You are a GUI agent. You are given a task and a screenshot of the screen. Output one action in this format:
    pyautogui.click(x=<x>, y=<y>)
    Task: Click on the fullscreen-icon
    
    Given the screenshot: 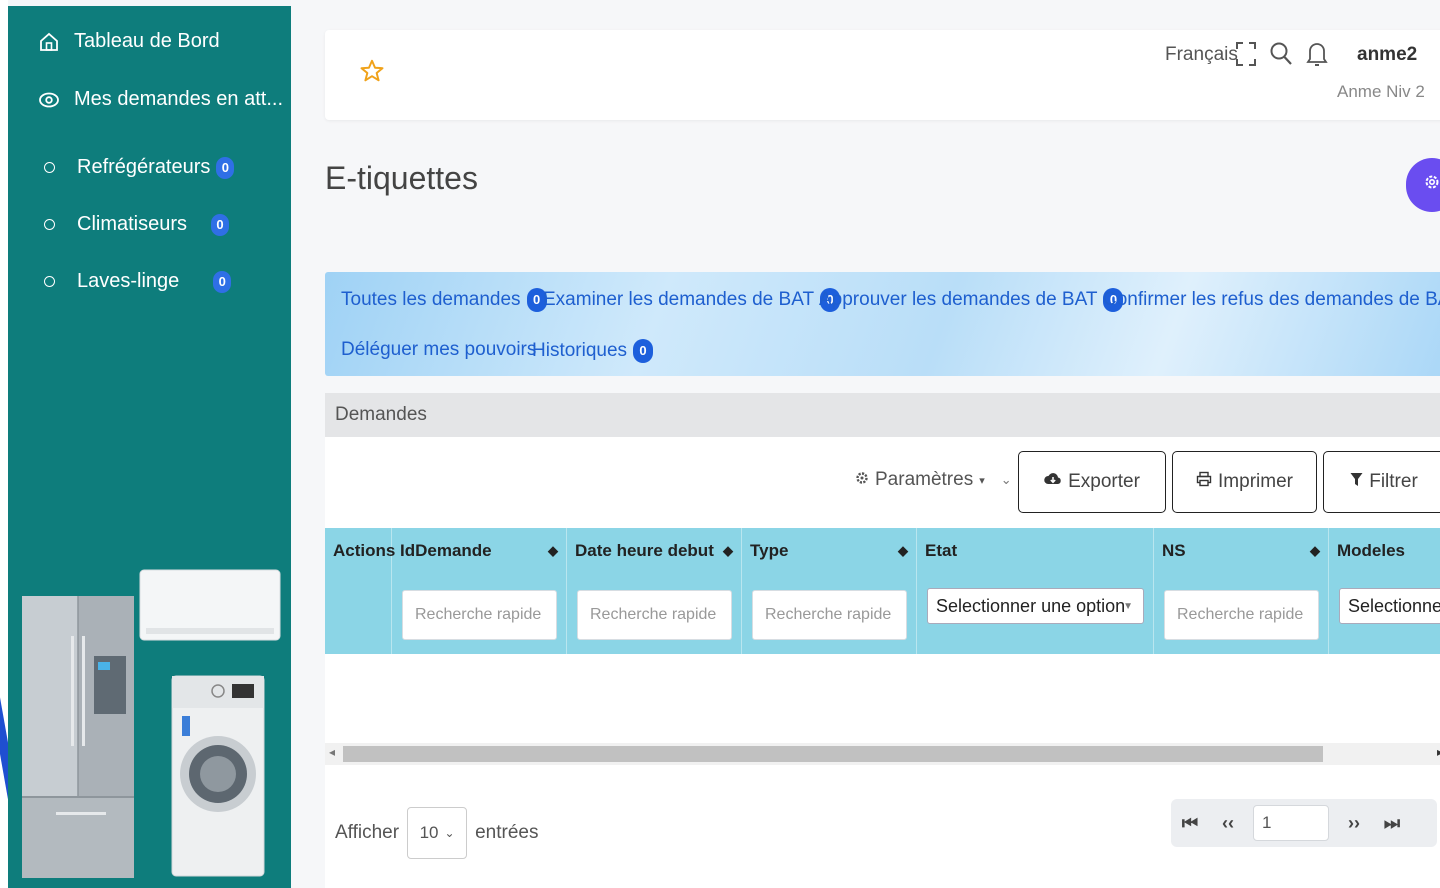 What is the action you would take?
    pyautogui.click(x=1246, y=56)
    